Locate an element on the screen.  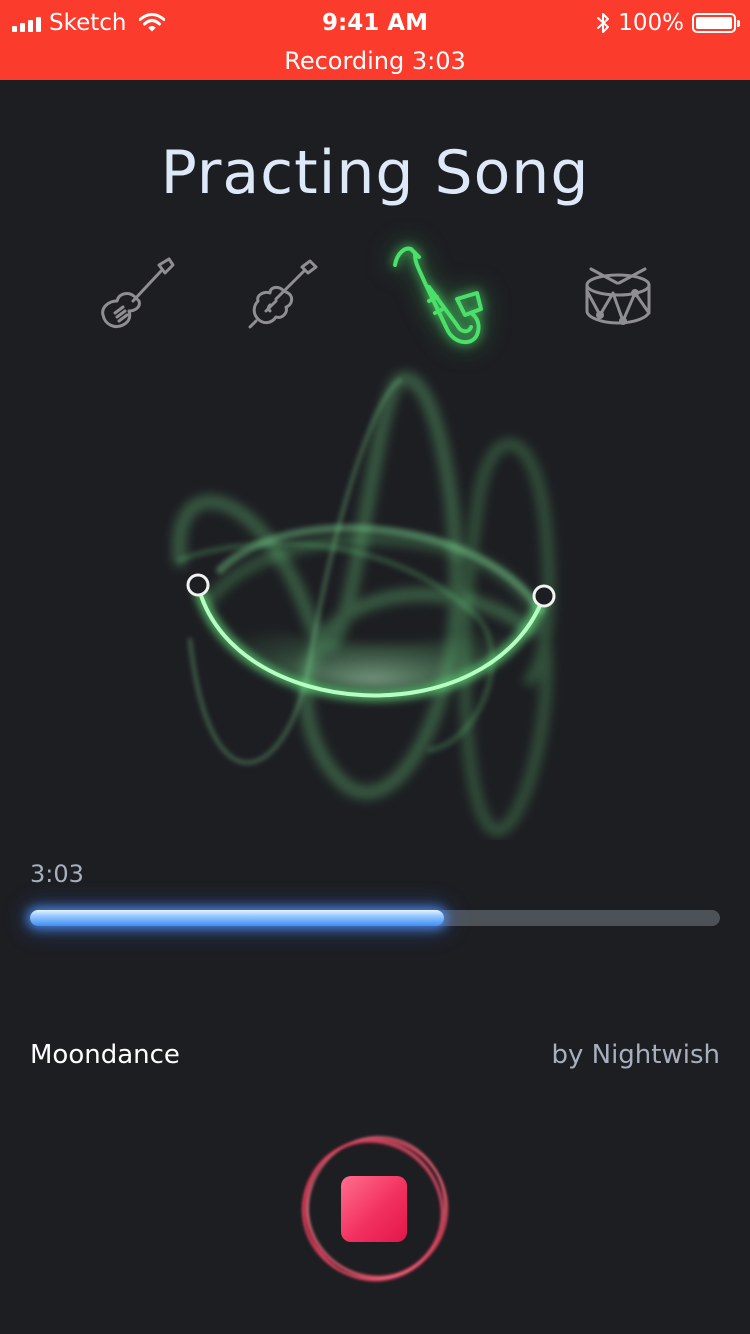
recording-banner: Recording 3:03 is located at coordinates (375, 61).